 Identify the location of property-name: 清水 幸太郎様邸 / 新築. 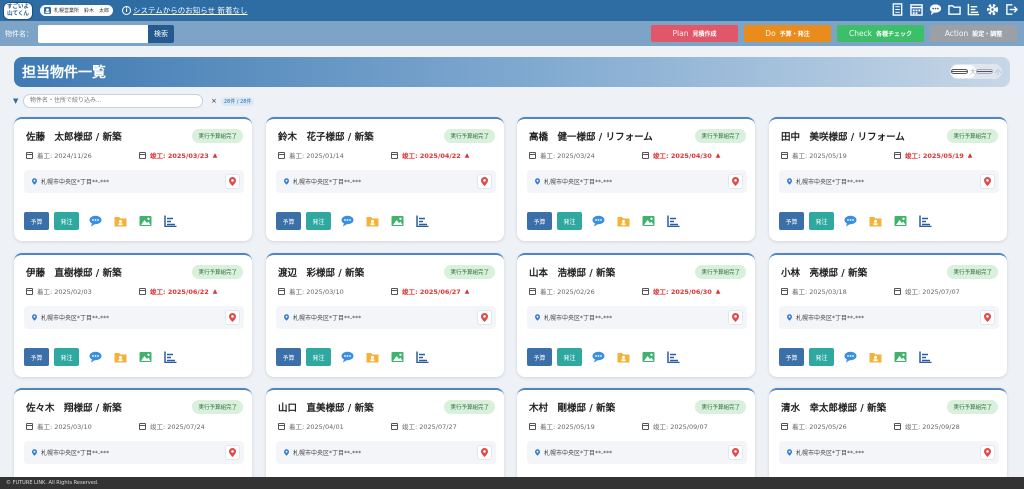
(833, 407).